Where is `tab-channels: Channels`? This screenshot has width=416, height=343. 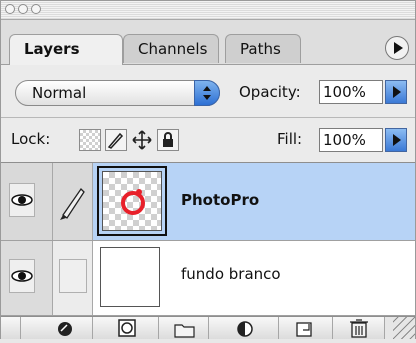
tab-channels: Channels is located at coordinates (171, 48).